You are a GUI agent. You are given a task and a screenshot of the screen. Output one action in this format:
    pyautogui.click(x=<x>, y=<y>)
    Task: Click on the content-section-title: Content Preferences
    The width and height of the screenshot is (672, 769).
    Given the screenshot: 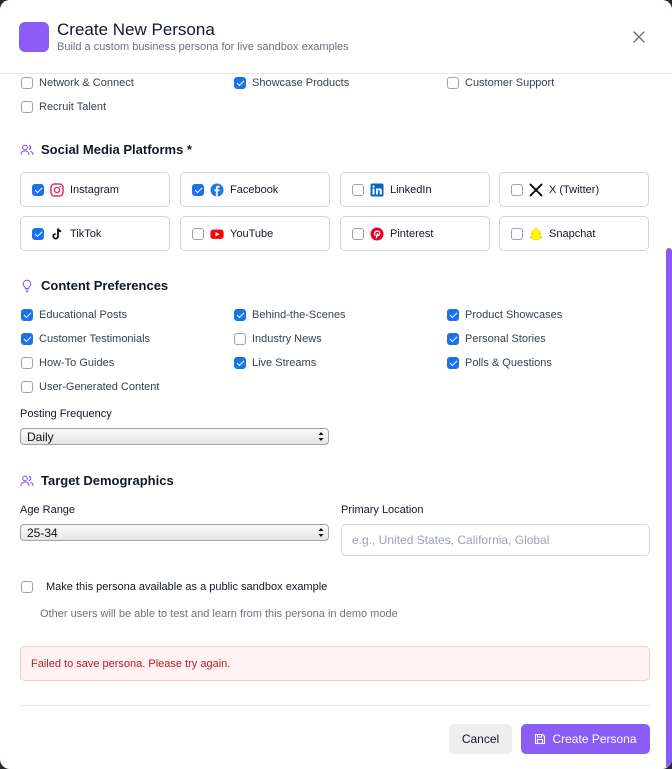 What is the action you would take?
    pyautogui.click(x=94, y=285)
    